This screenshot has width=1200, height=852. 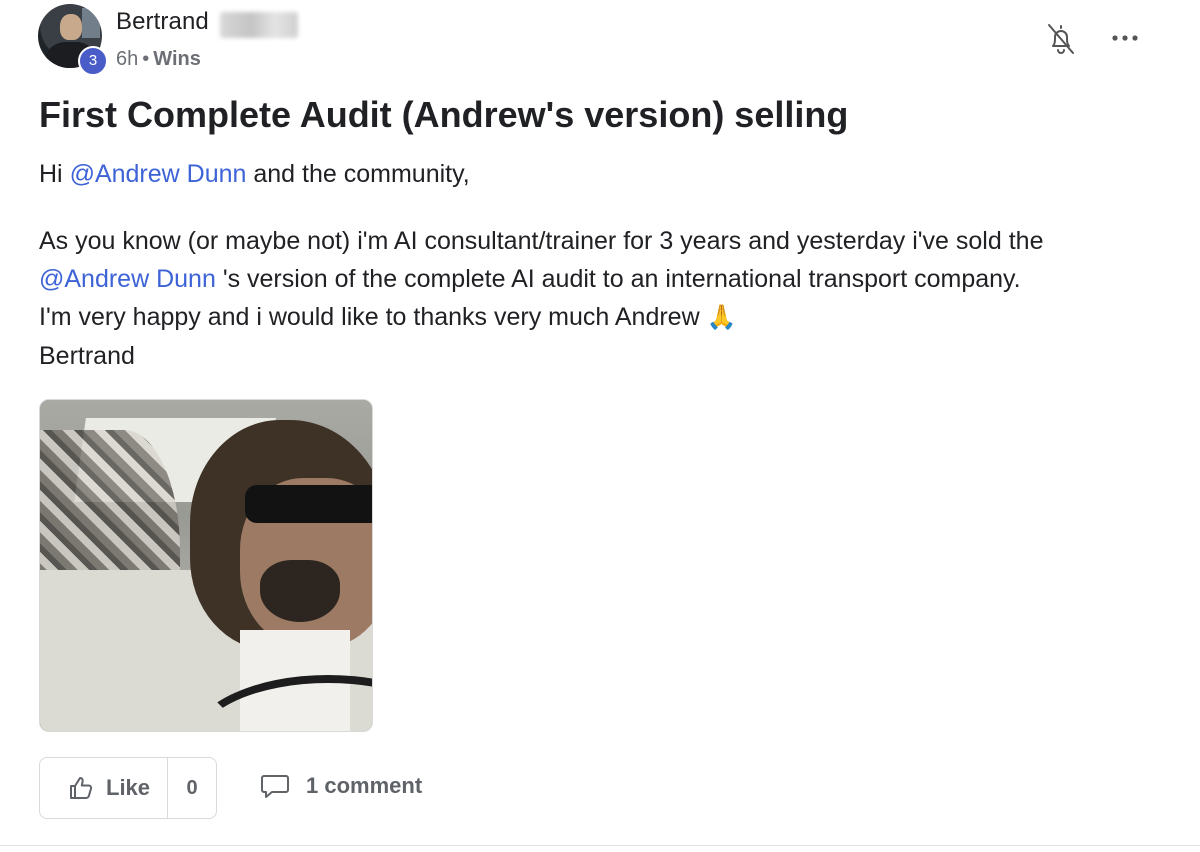 I want to click on like-label: Like, so click(x=128, y=787).